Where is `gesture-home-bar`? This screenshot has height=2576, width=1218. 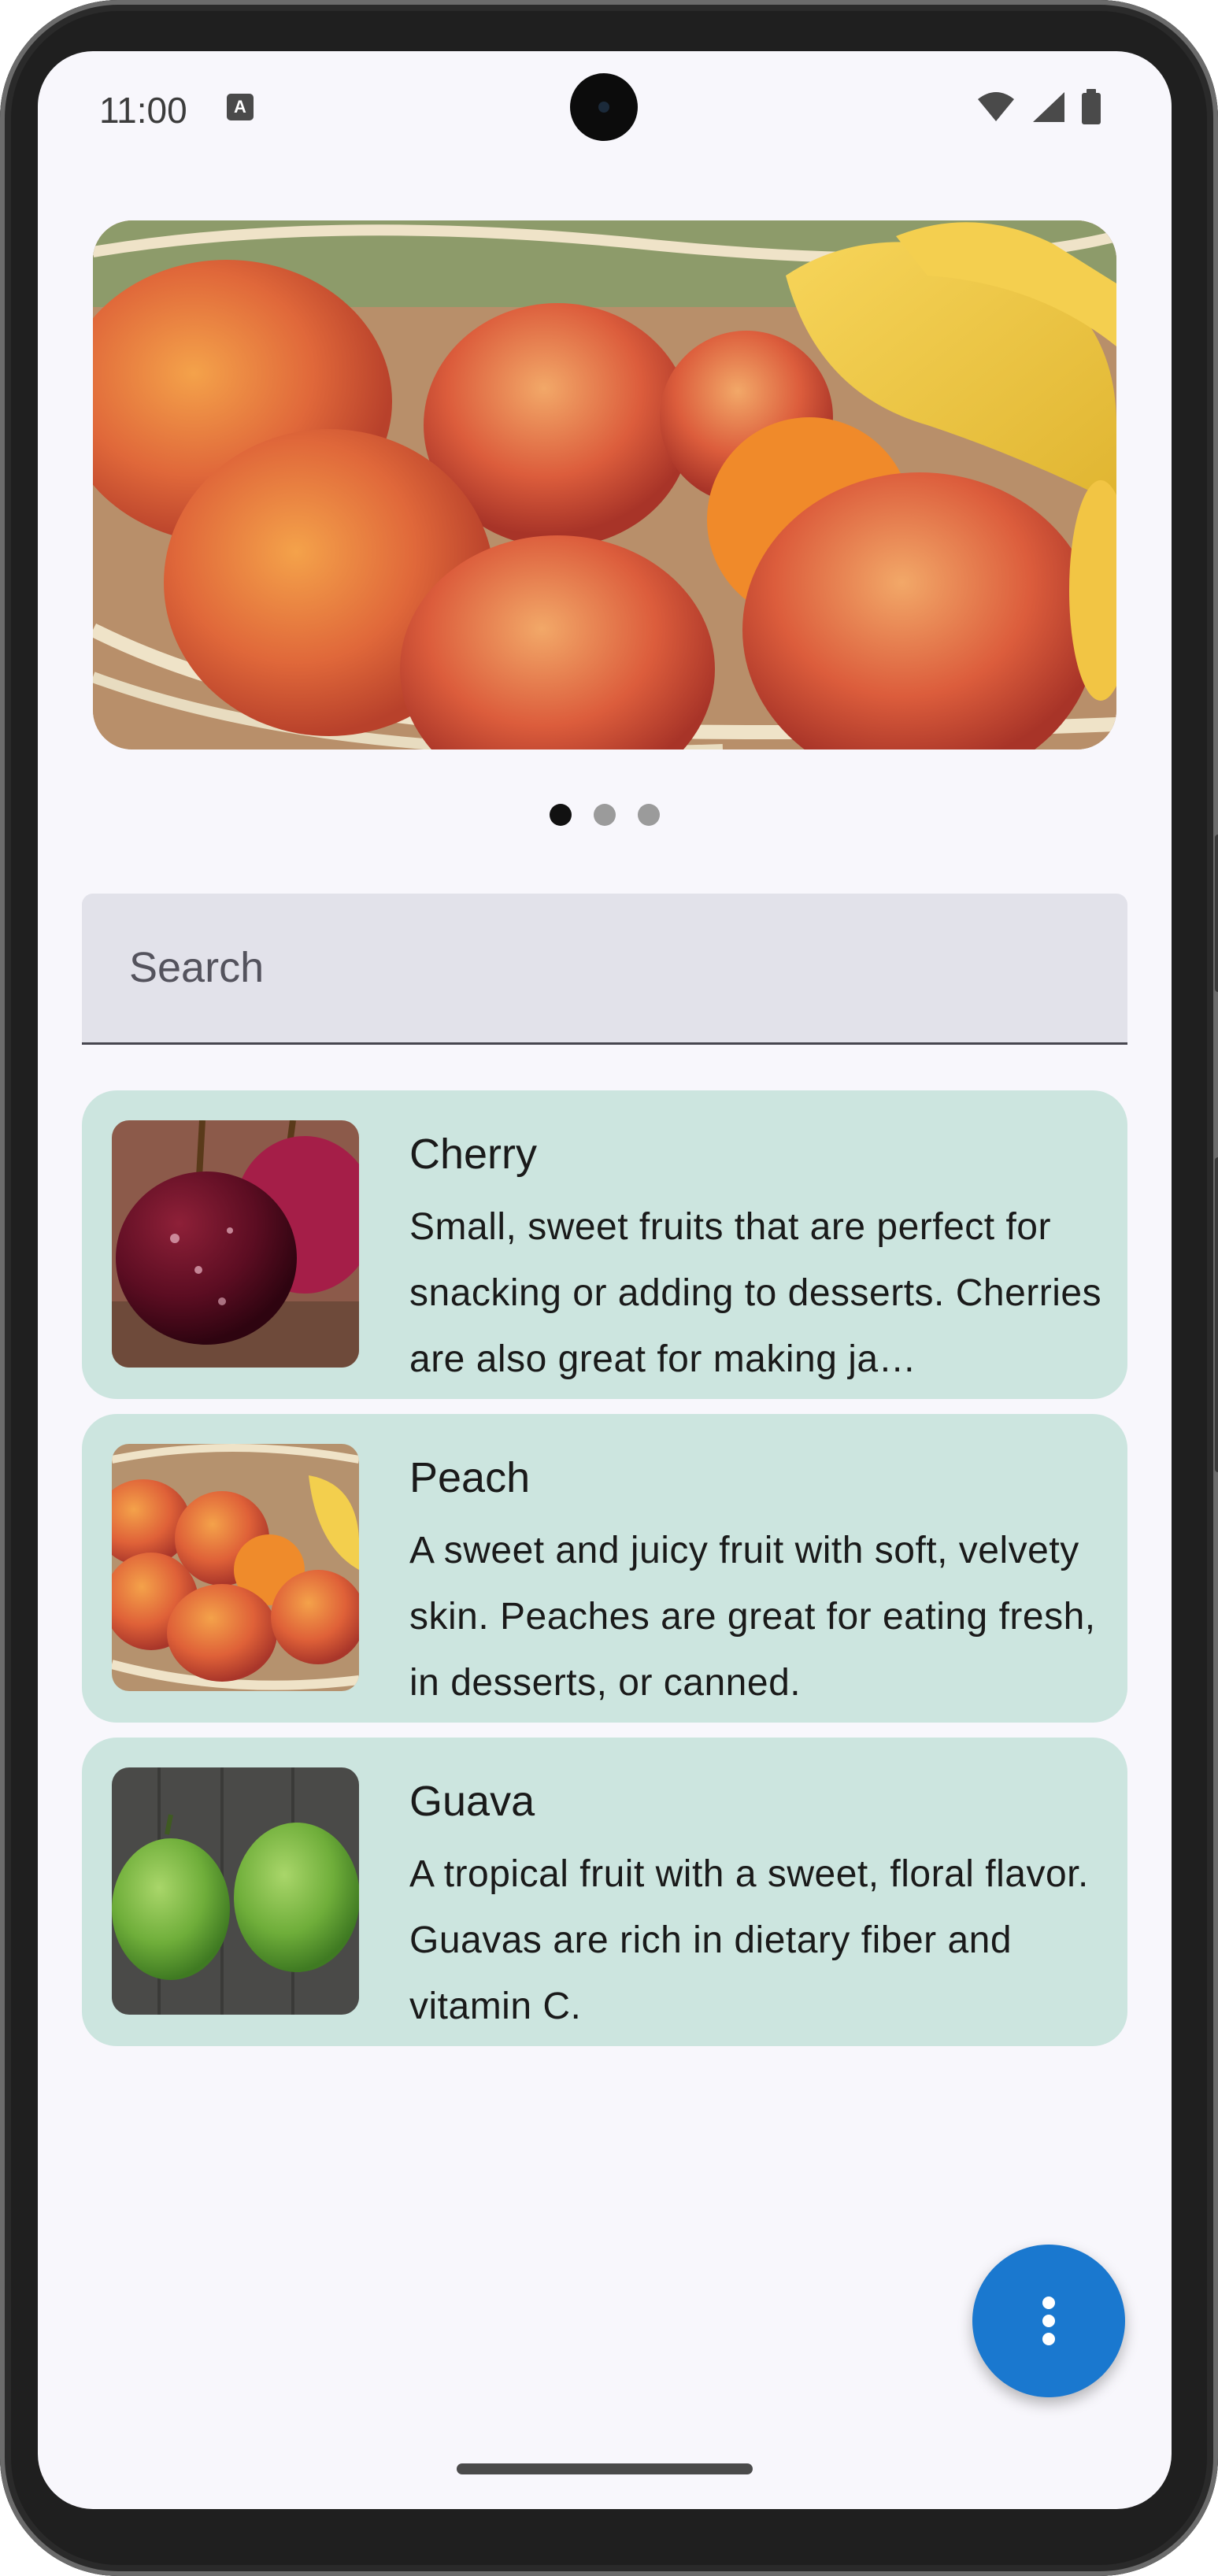
gesture-home-bar is located at coordinates (605, 2468).